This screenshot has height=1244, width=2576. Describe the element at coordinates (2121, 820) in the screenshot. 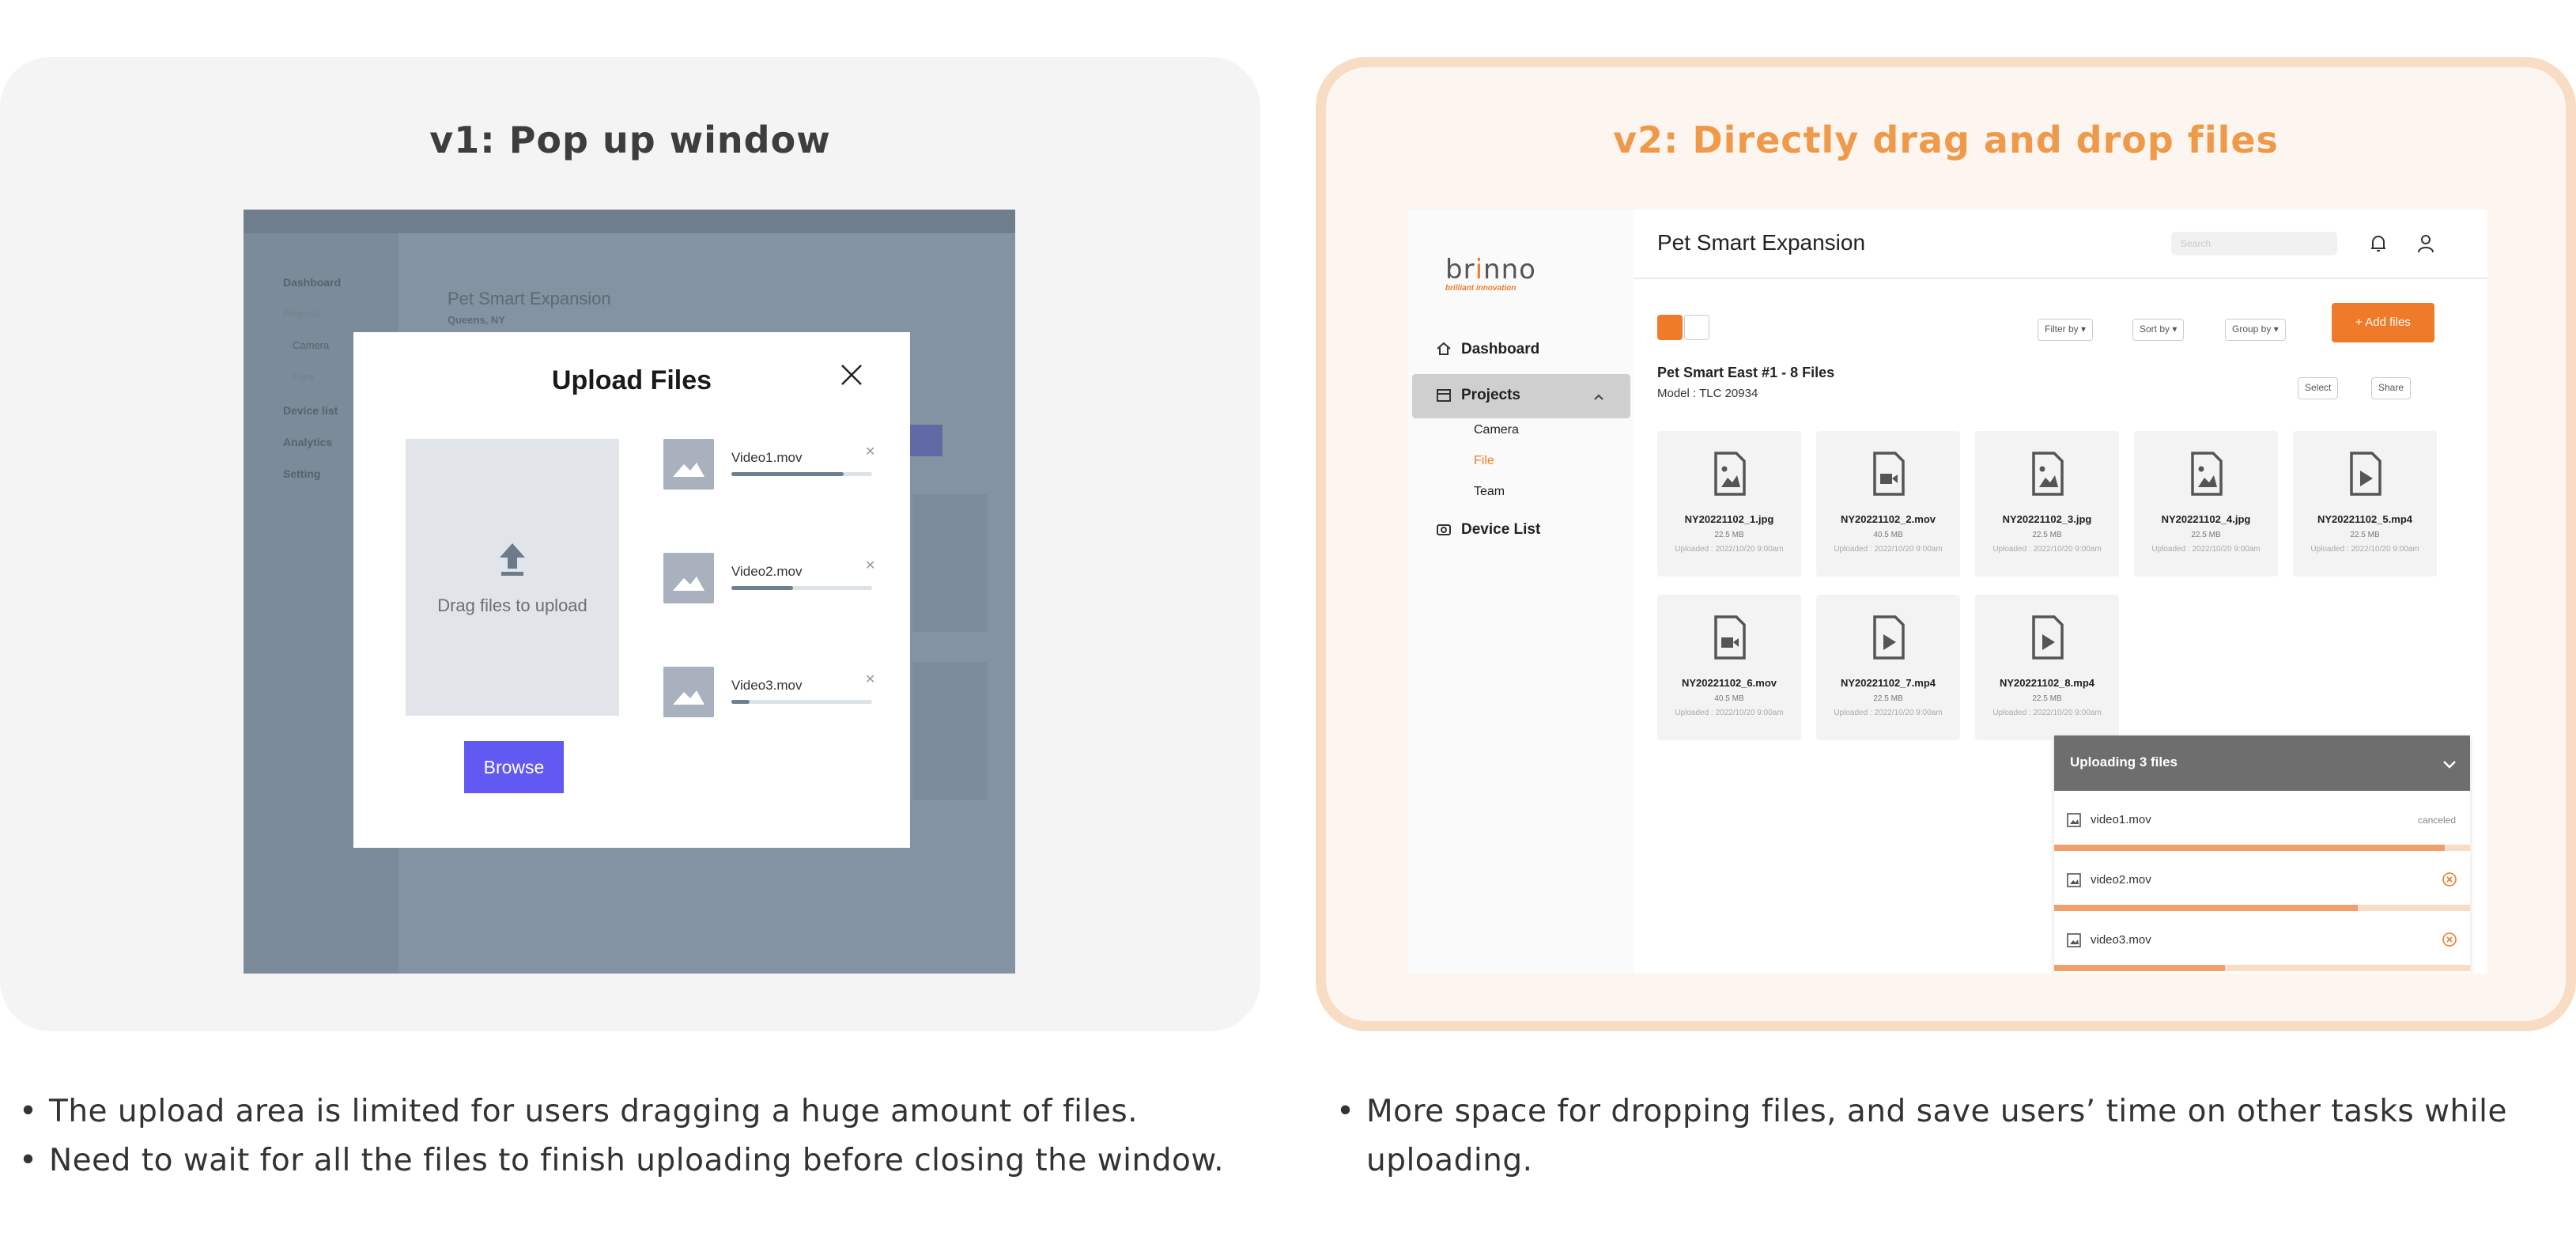

I see `upload-row-name: video1.mov` at that location.